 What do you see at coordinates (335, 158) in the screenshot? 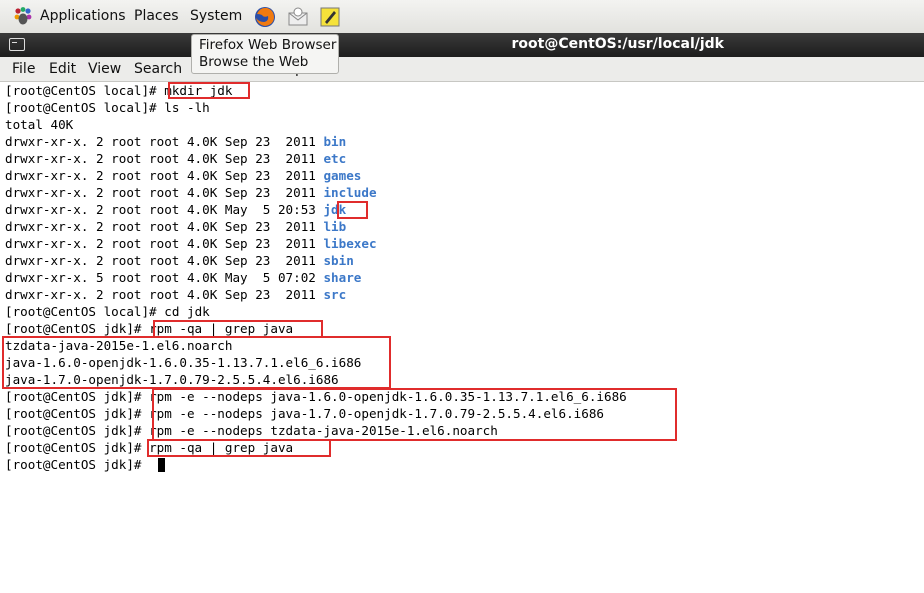
I see `directory-name: etc` at bounding box center [335, 158].